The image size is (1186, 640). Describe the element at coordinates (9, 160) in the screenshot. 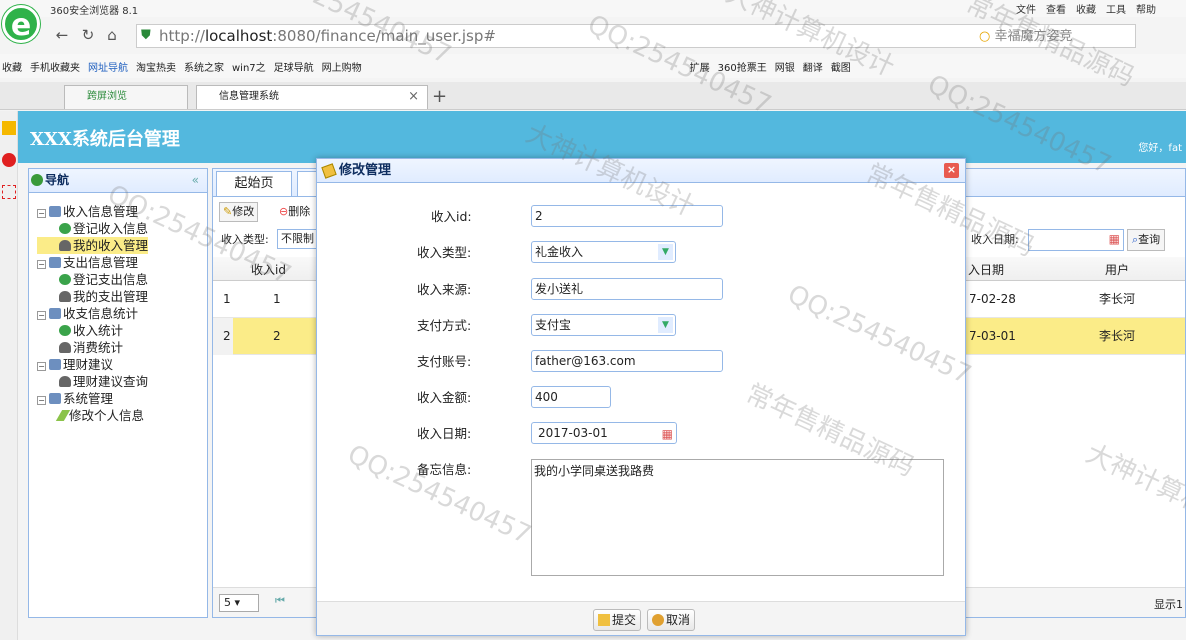

I see `weibo-icon` at that location.